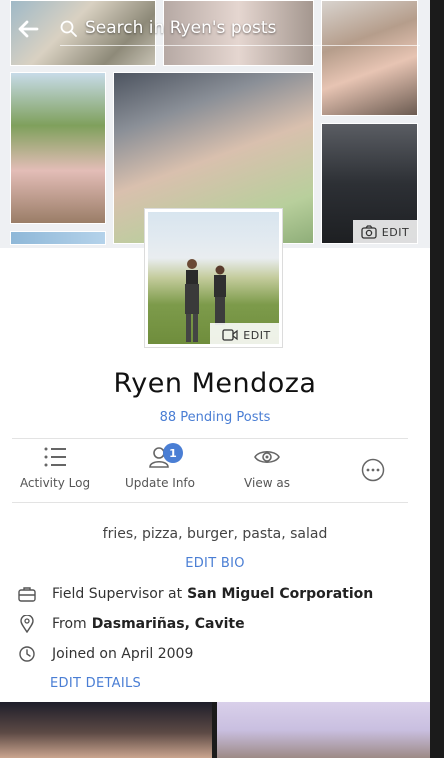 The width and height of the screenshot is (444, 758). I want to click on edit-profile-photo-button: EDIT, so click(244, 333).